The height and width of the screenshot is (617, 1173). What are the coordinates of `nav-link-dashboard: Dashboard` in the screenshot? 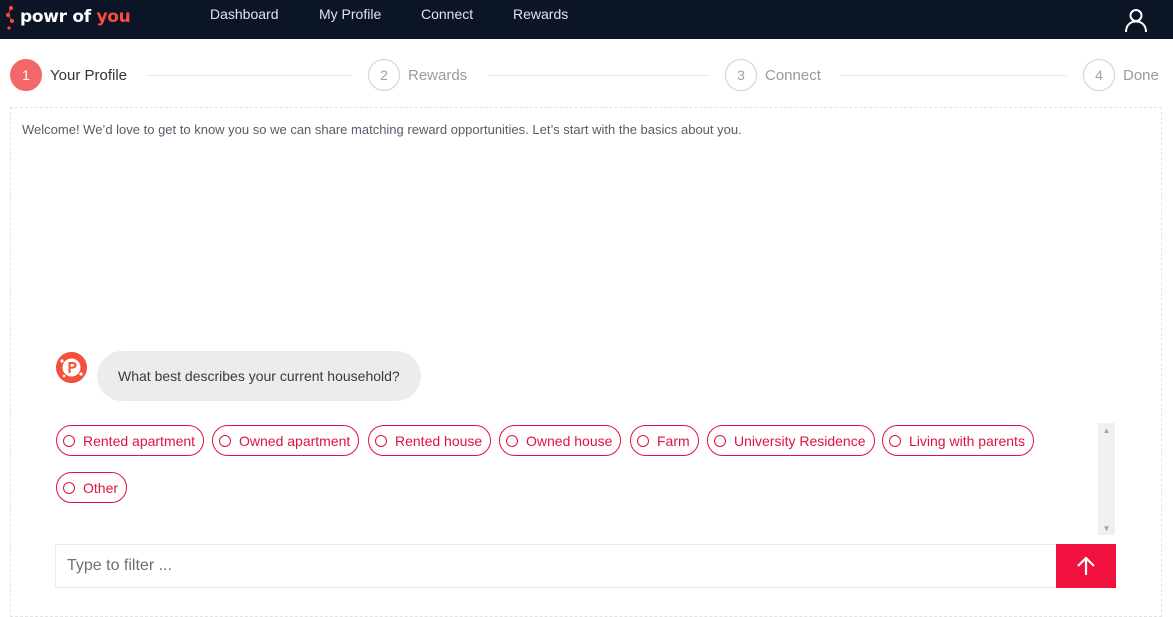 It's located at (244, 14).